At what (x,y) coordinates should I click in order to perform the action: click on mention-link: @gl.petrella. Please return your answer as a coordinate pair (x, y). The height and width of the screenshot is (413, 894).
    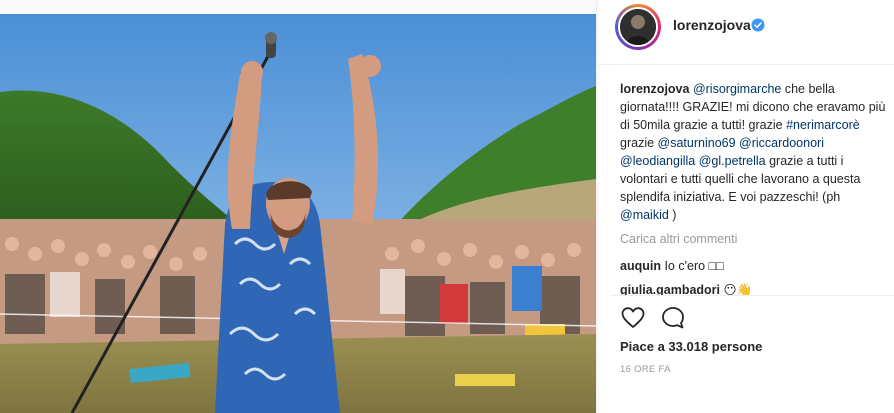
    Looking at the image, I should click on (732, 161).